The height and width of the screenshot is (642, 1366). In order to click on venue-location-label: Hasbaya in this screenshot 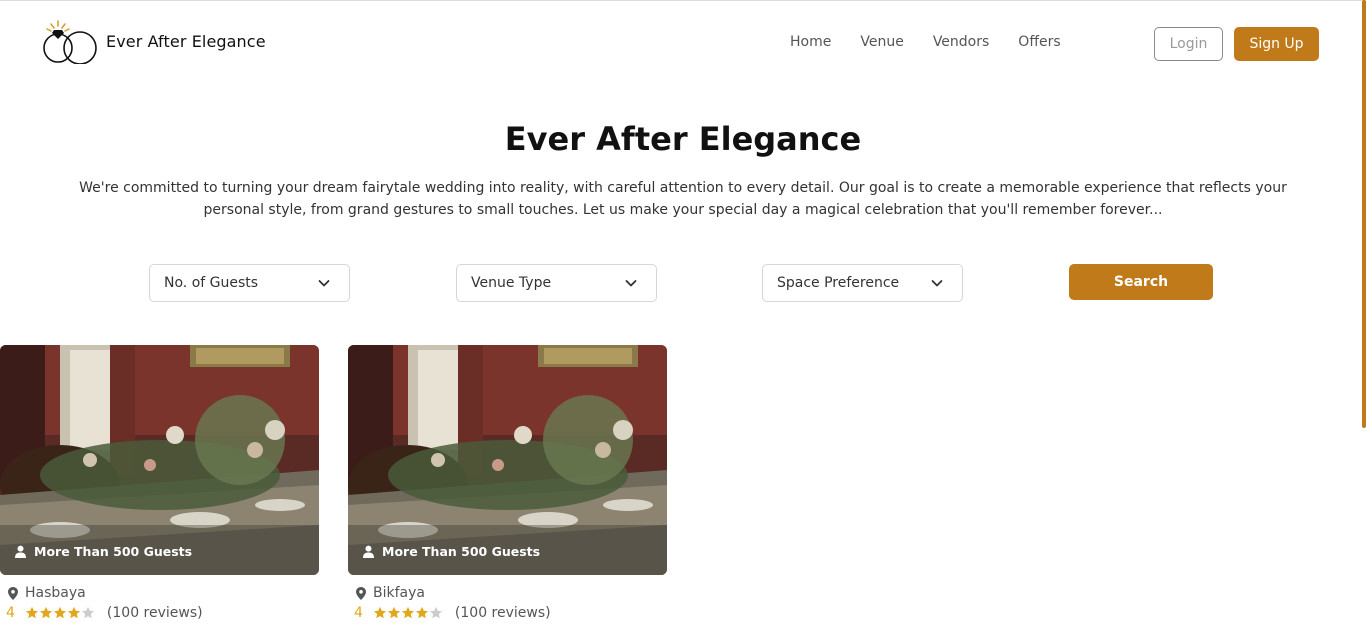, I will do `click(55, 593)`.